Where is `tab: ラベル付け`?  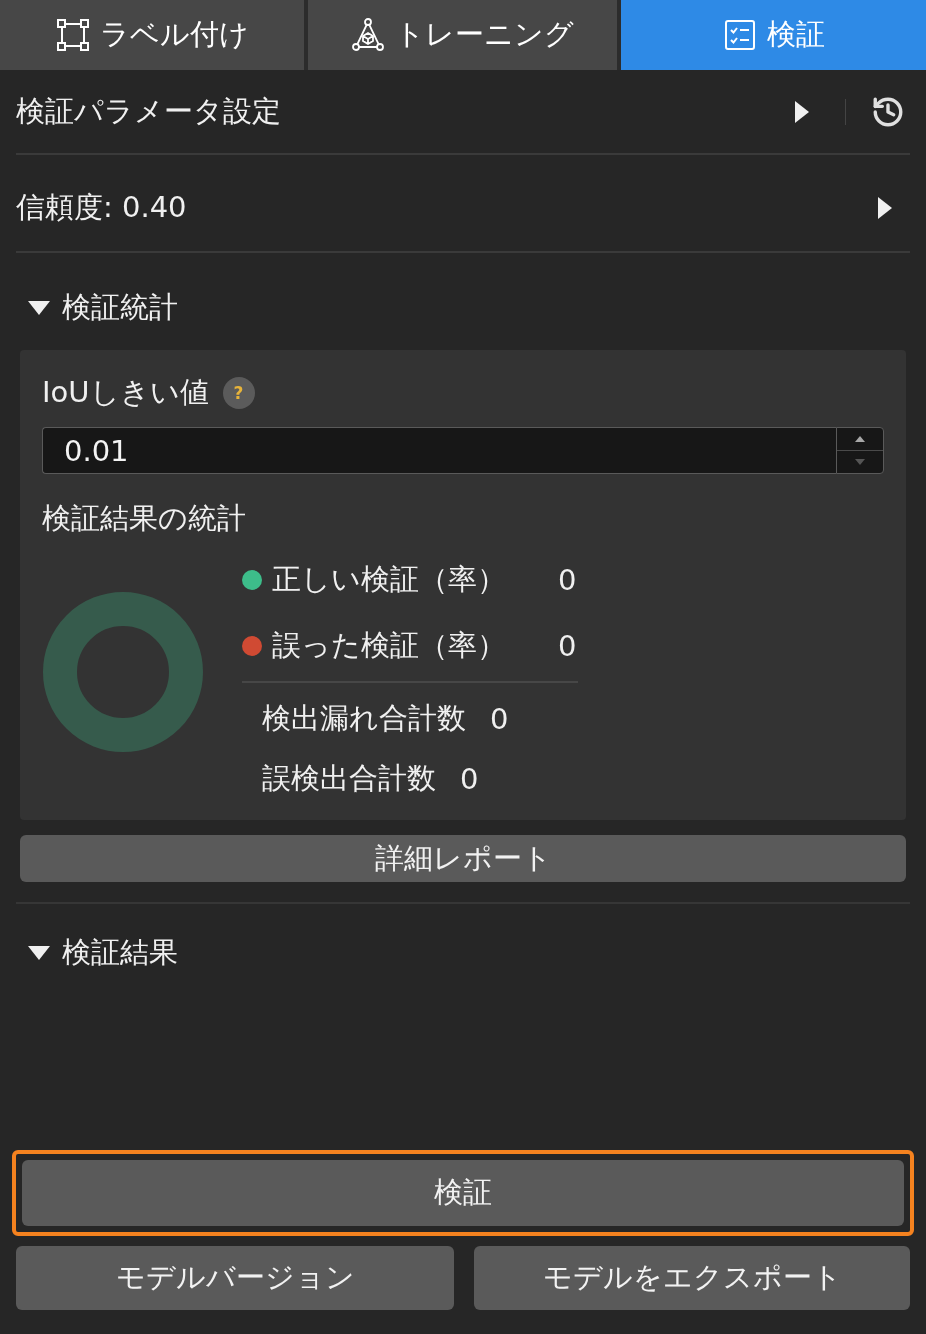 tab: ラベル付け is located at coordinates (152, 35).